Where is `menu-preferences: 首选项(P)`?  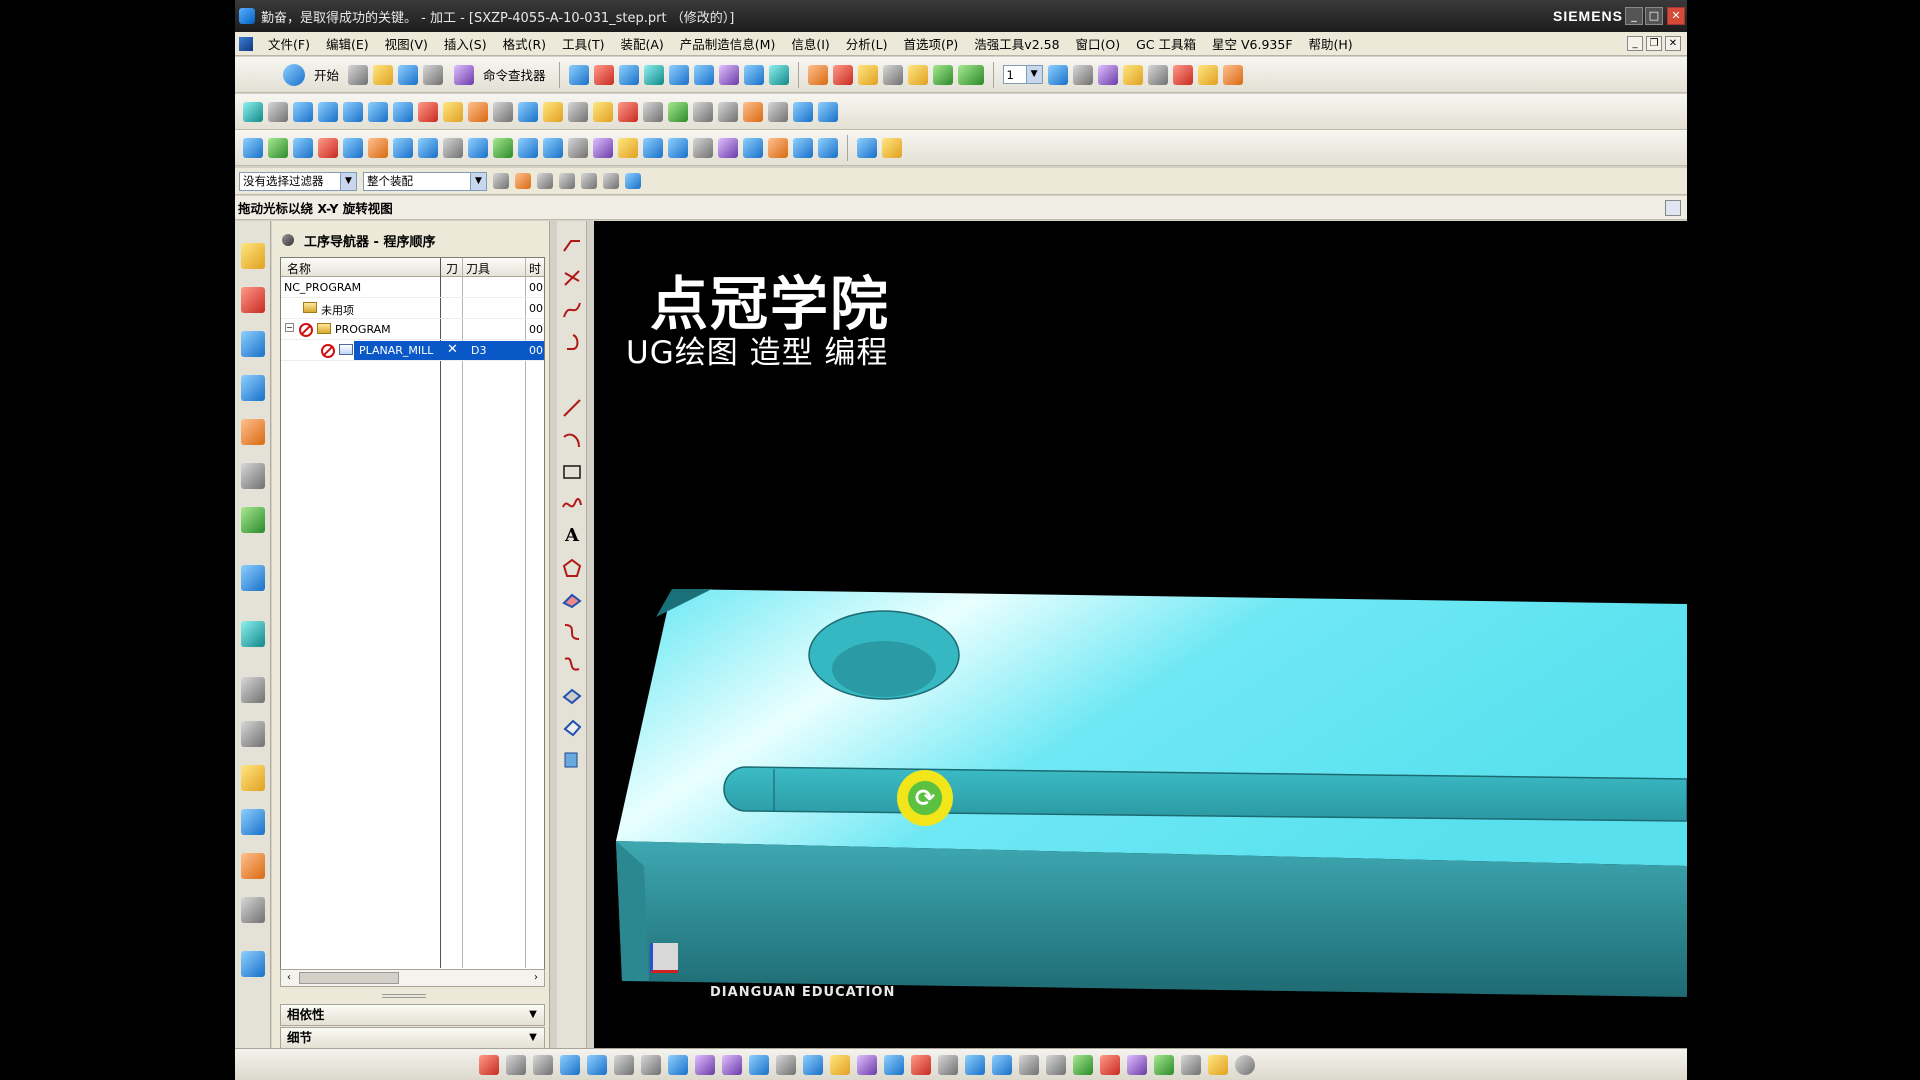
menu-preferences: 首选项(P) is located at coordinates (932, 43).